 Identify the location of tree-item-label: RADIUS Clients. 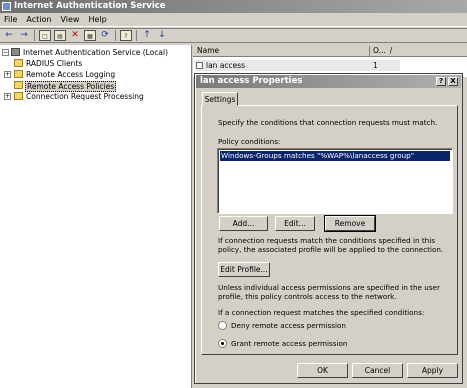
(54, 63).